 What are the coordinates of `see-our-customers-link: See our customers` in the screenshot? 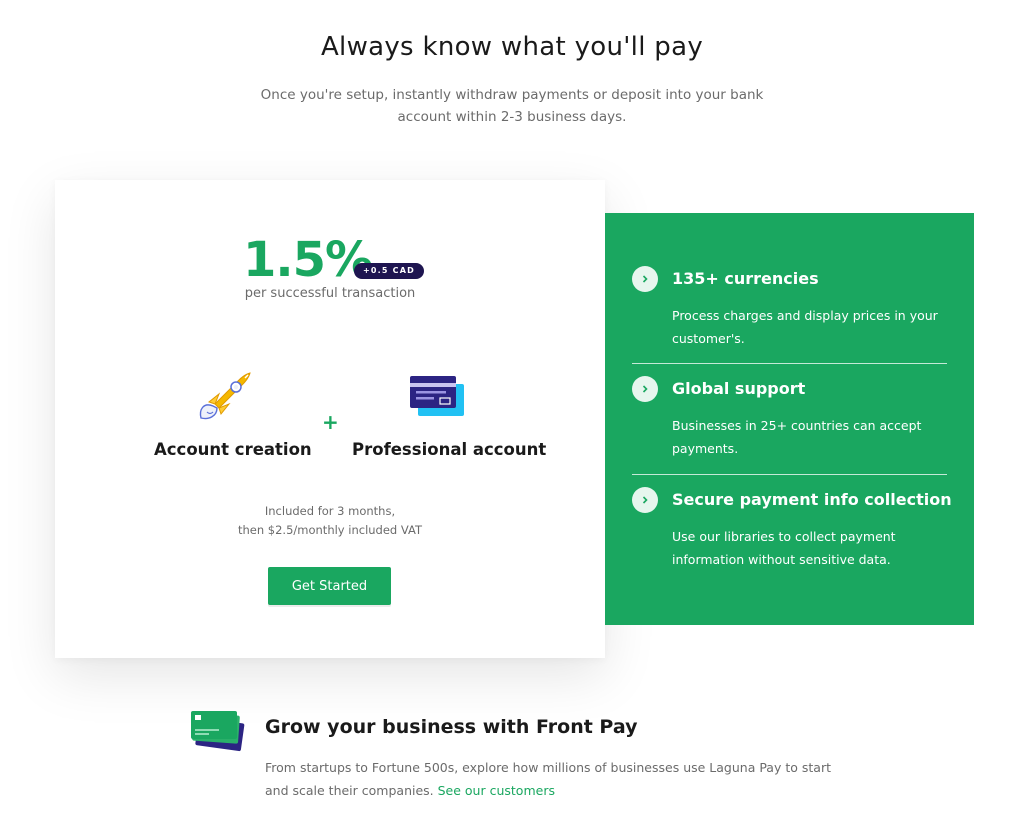 It's located at (496, 790).